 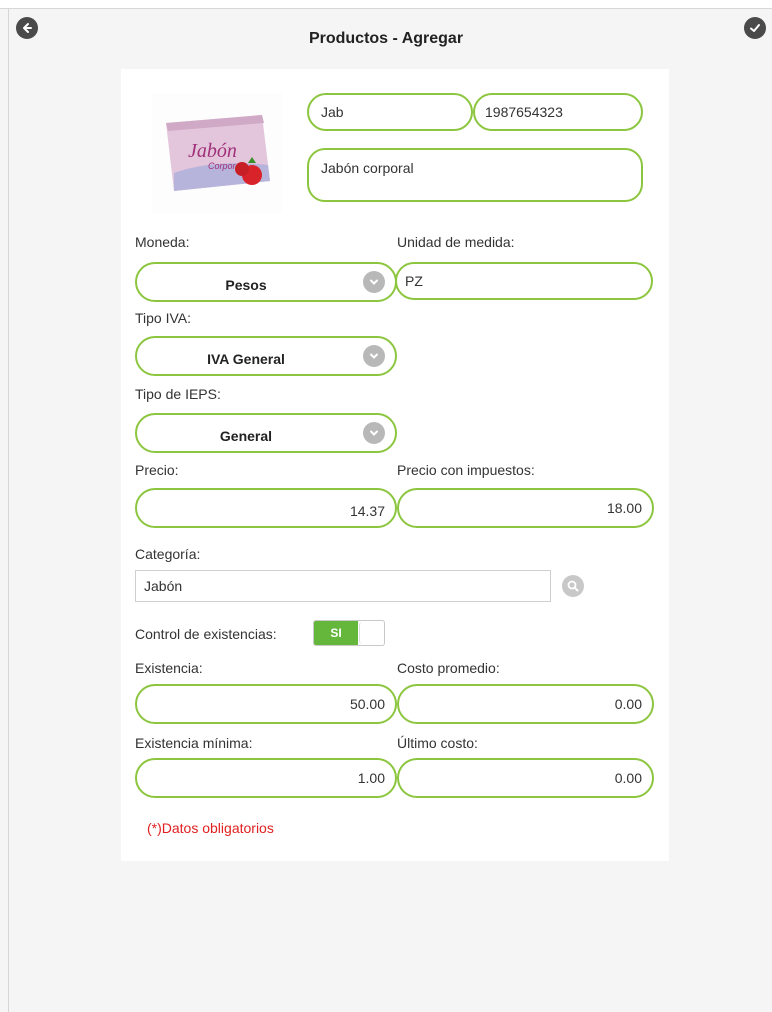 I want to click on costo-promedio-input: 0.00, so click(x=525, y=704).